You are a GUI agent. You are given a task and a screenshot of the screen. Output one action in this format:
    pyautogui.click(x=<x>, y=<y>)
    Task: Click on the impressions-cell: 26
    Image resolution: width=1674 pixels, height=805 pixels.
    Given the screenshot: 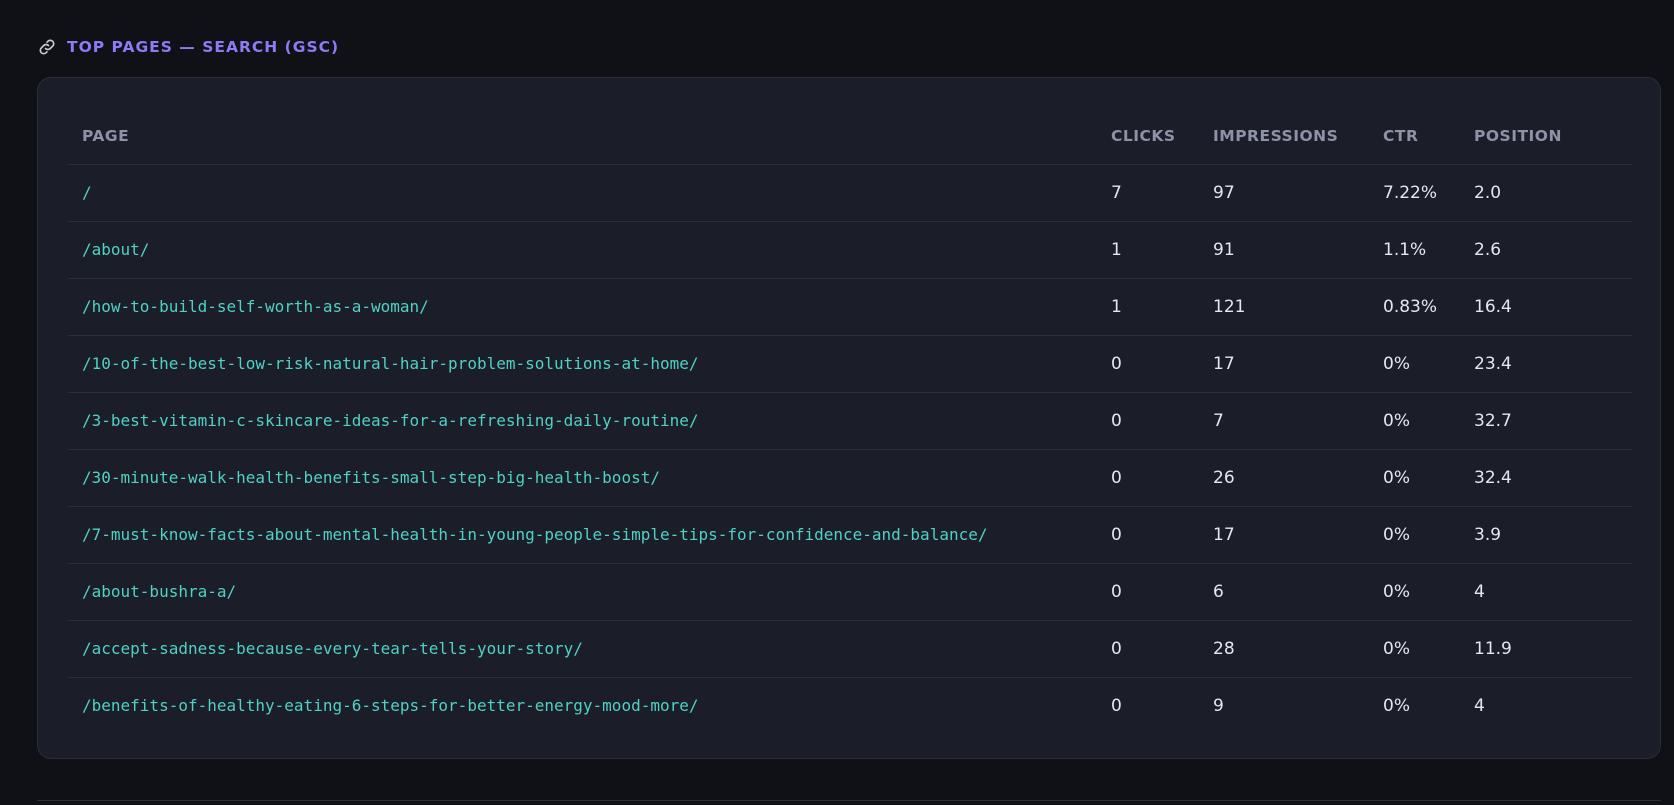 What is the action you would take?
    pyautogui.click(x=1284, y=478)
    